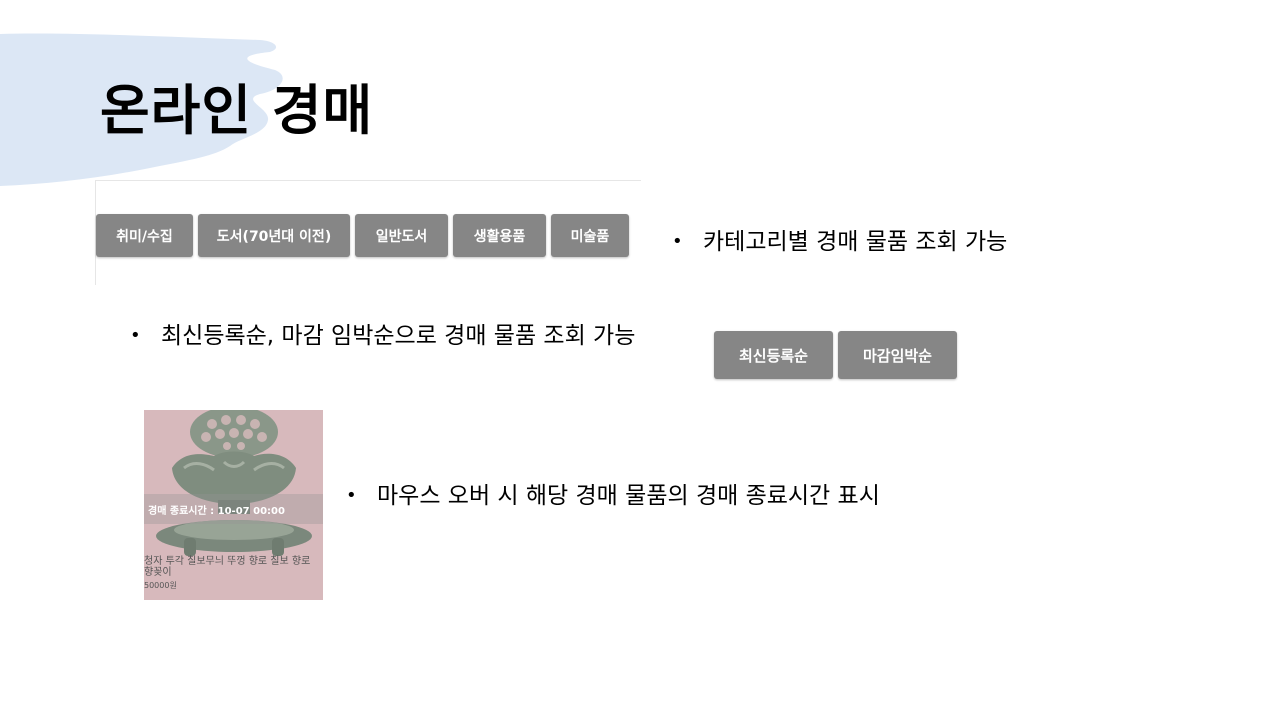 The image size is (1280, 720). Describe the element at coordinates (897, 355) in the screenshot. I see `sort-deadline-button: 마감임박순` at that location.